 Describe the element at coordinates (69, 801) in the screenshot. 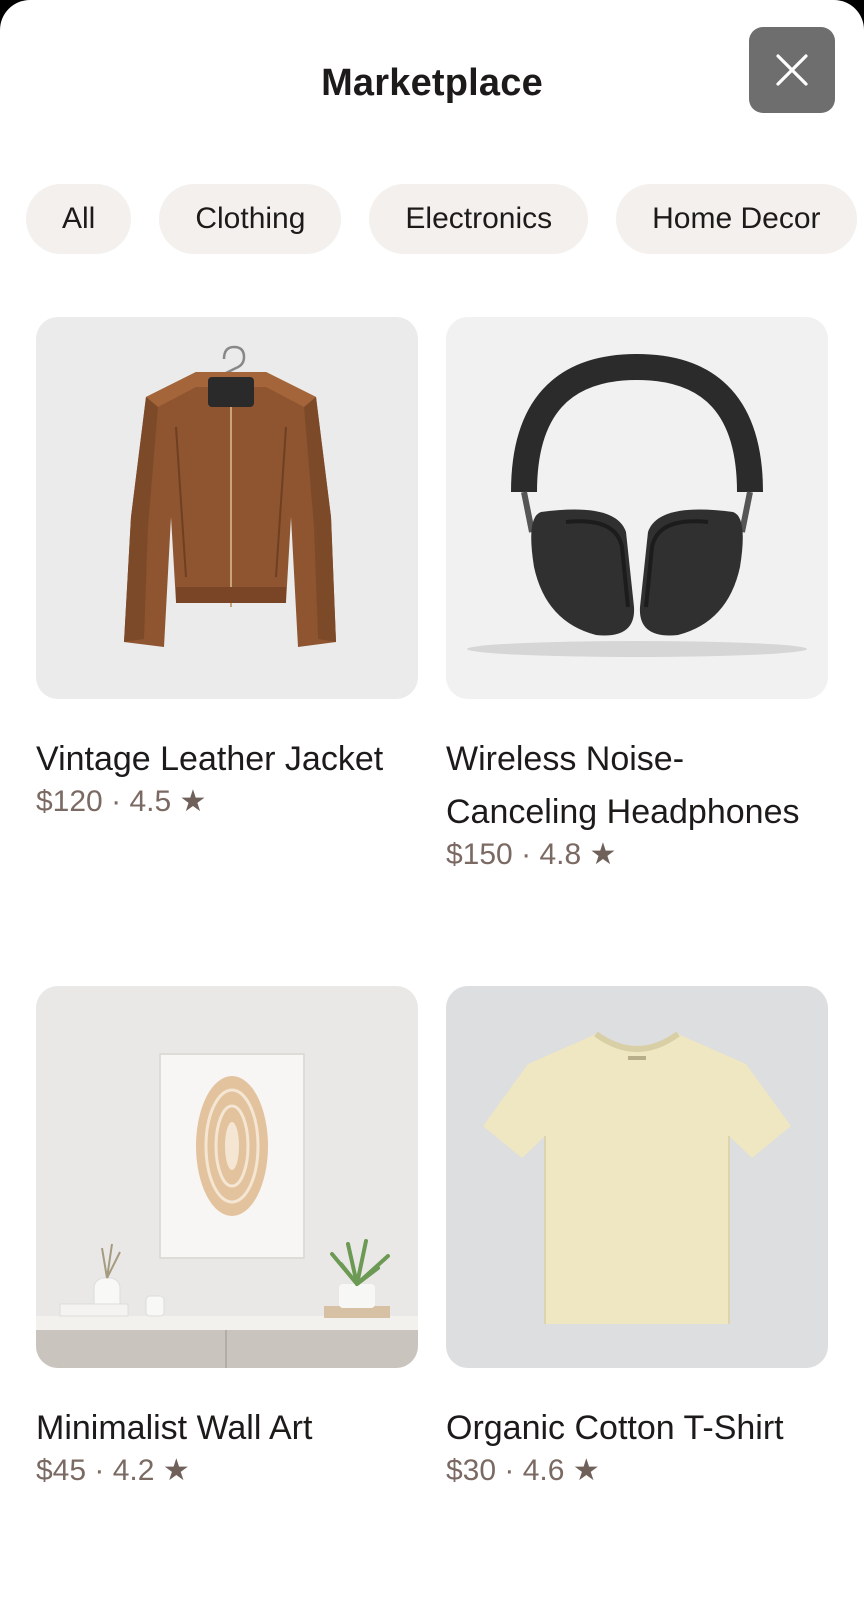

I see `product-price: $120` at that location.